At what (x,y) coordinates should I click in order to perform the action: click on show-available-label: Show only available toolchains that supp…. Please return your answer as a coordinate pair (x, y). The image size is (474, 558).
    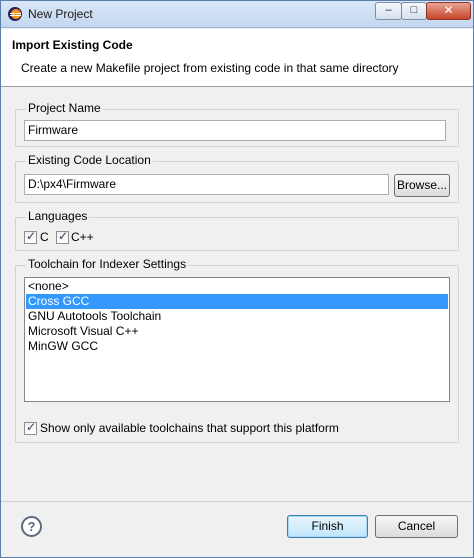
    Looking at the image, I should click on (189, 428).